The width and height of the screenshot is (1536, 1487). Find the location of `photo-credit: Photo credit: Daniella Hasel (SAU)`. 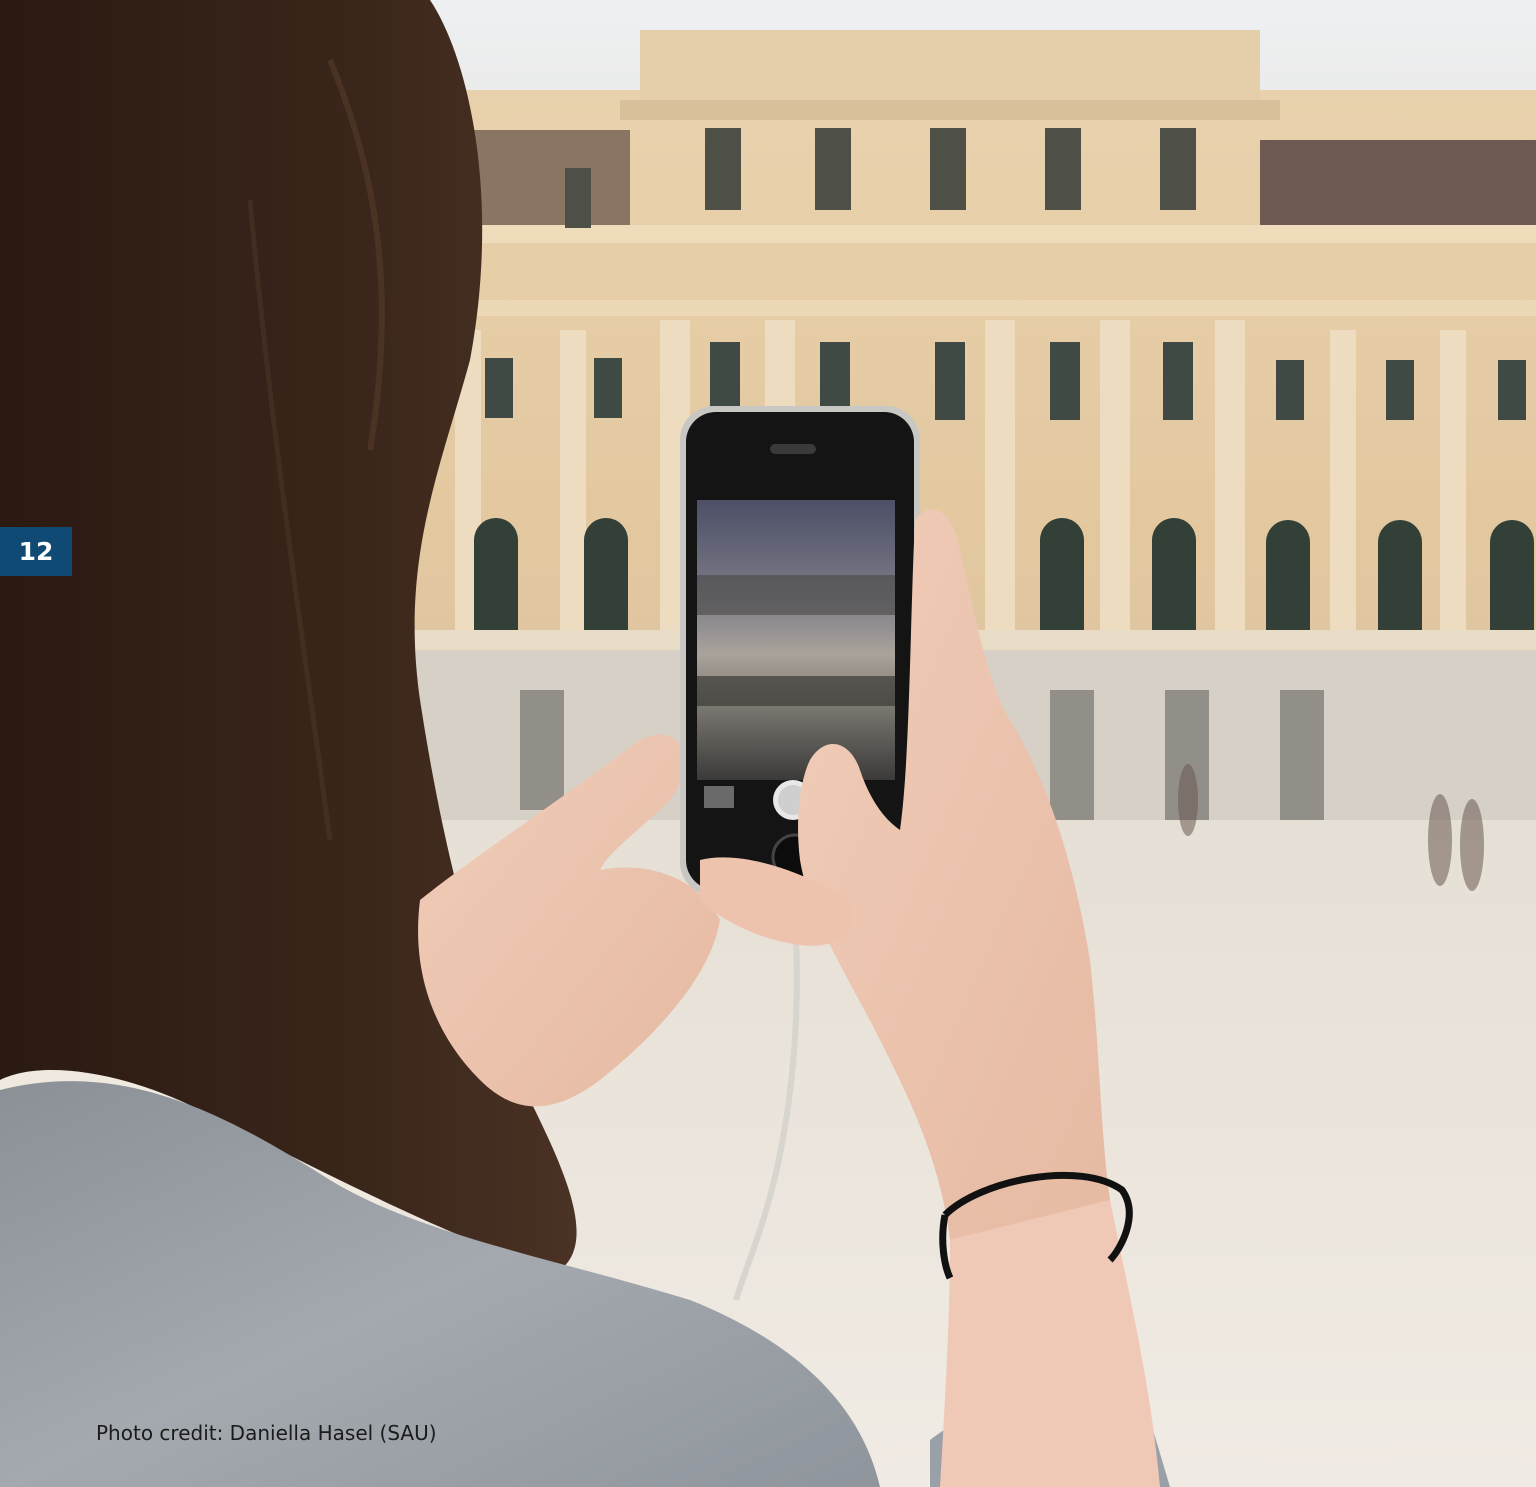

photo-credit: Photo credit: Daniella Hasel (SAU) is located at coordinates (266, 1433).